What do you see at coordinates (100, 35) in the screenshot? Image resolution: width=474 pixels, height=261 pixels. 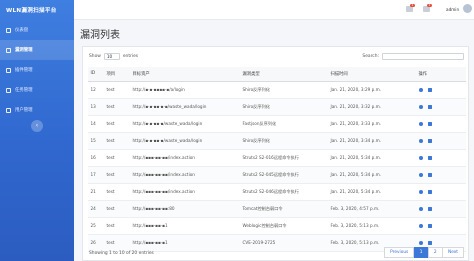 I see `page-title: 漏洞列表` at bounding box center [100, 35].